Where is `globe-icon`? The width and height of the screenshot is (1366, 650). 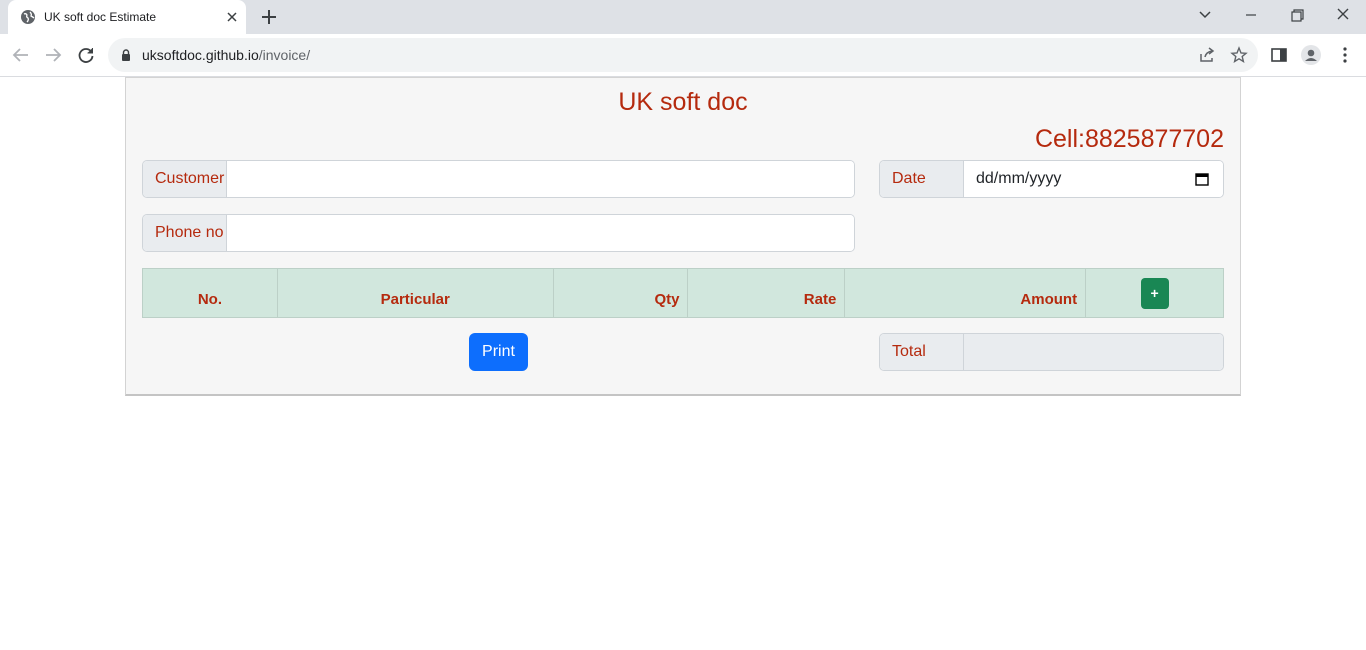 globe-icon is located at coordinates (28, 17).